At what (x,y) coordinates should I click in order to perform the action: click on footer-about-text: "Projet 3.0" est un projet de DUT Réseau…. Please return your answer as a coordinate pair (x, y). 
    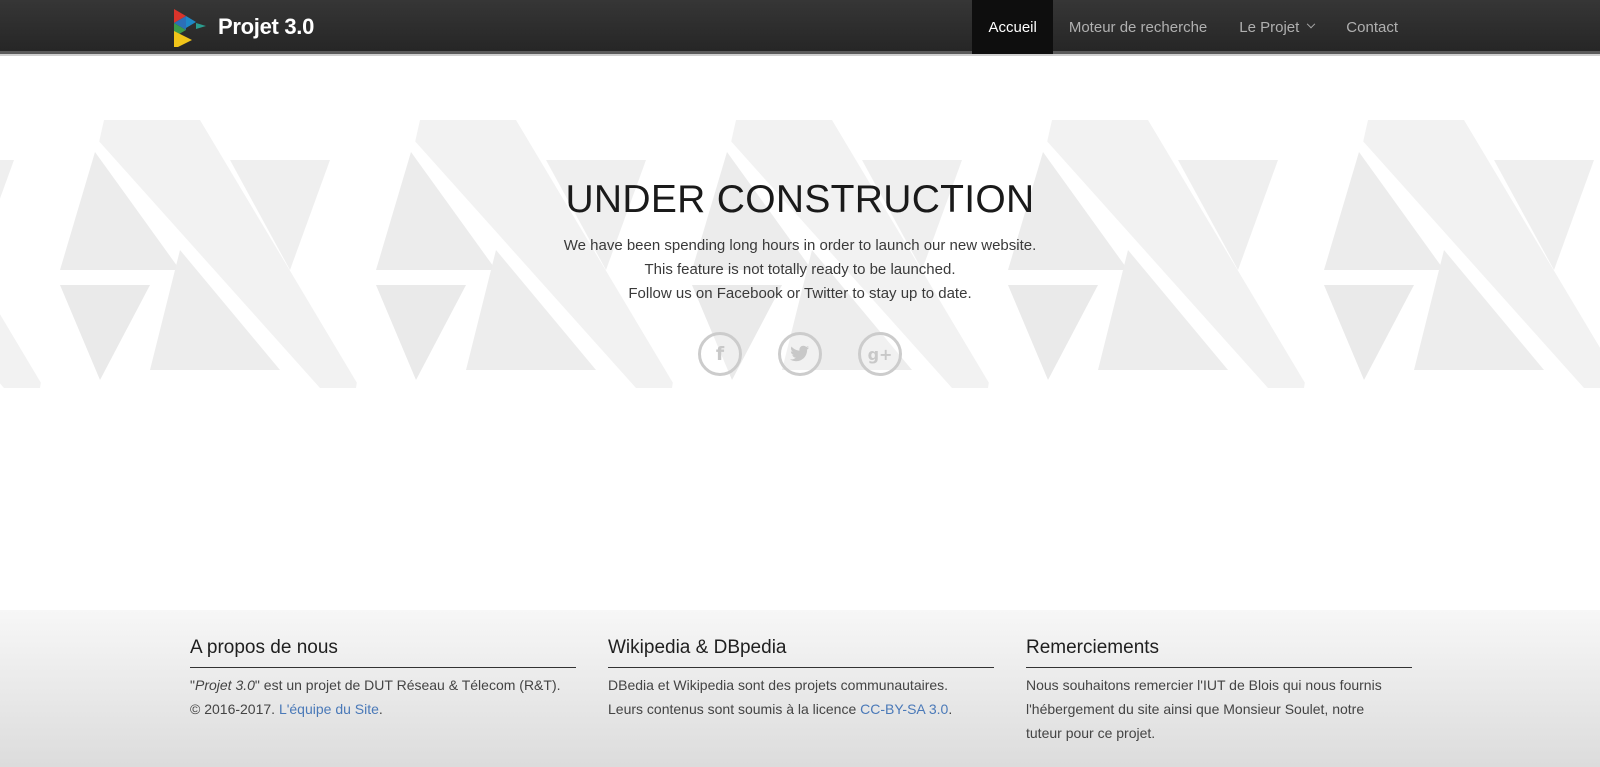
    Looking at the image, I should click on (383, 697).